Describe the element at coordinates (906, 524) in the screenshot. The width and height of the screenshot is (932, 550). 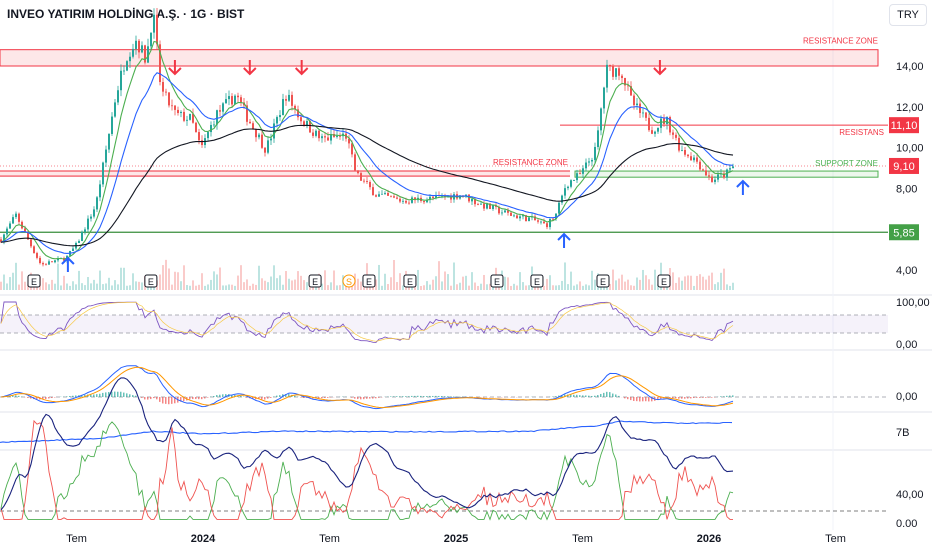
I see `dmi-axis-tick: 0.00` at that location.